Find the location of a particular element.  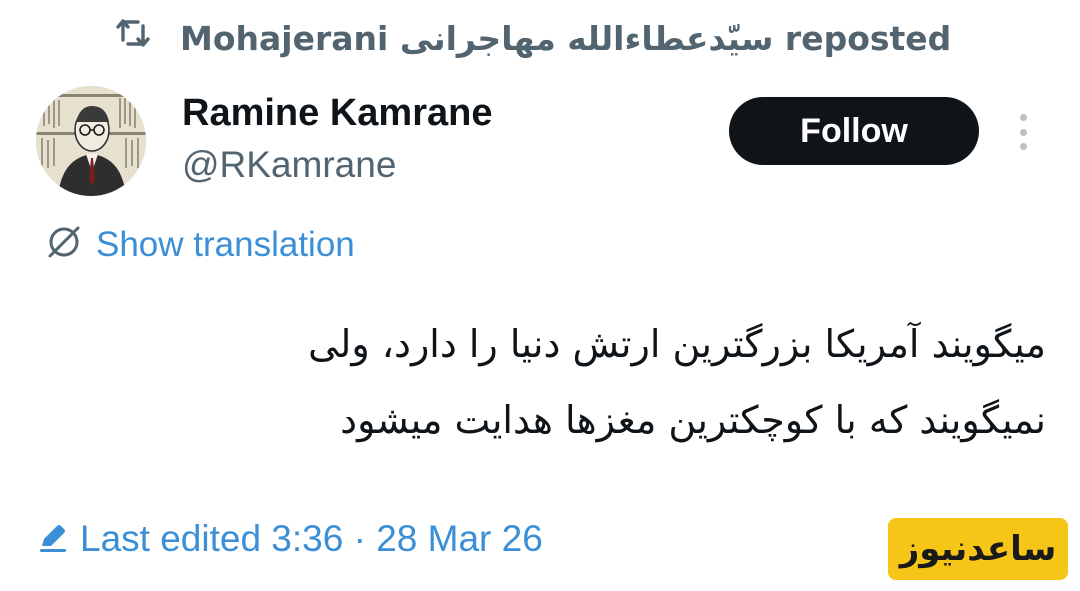

watermark-text: ساعدنیوز is located at coordinates (977, 549).